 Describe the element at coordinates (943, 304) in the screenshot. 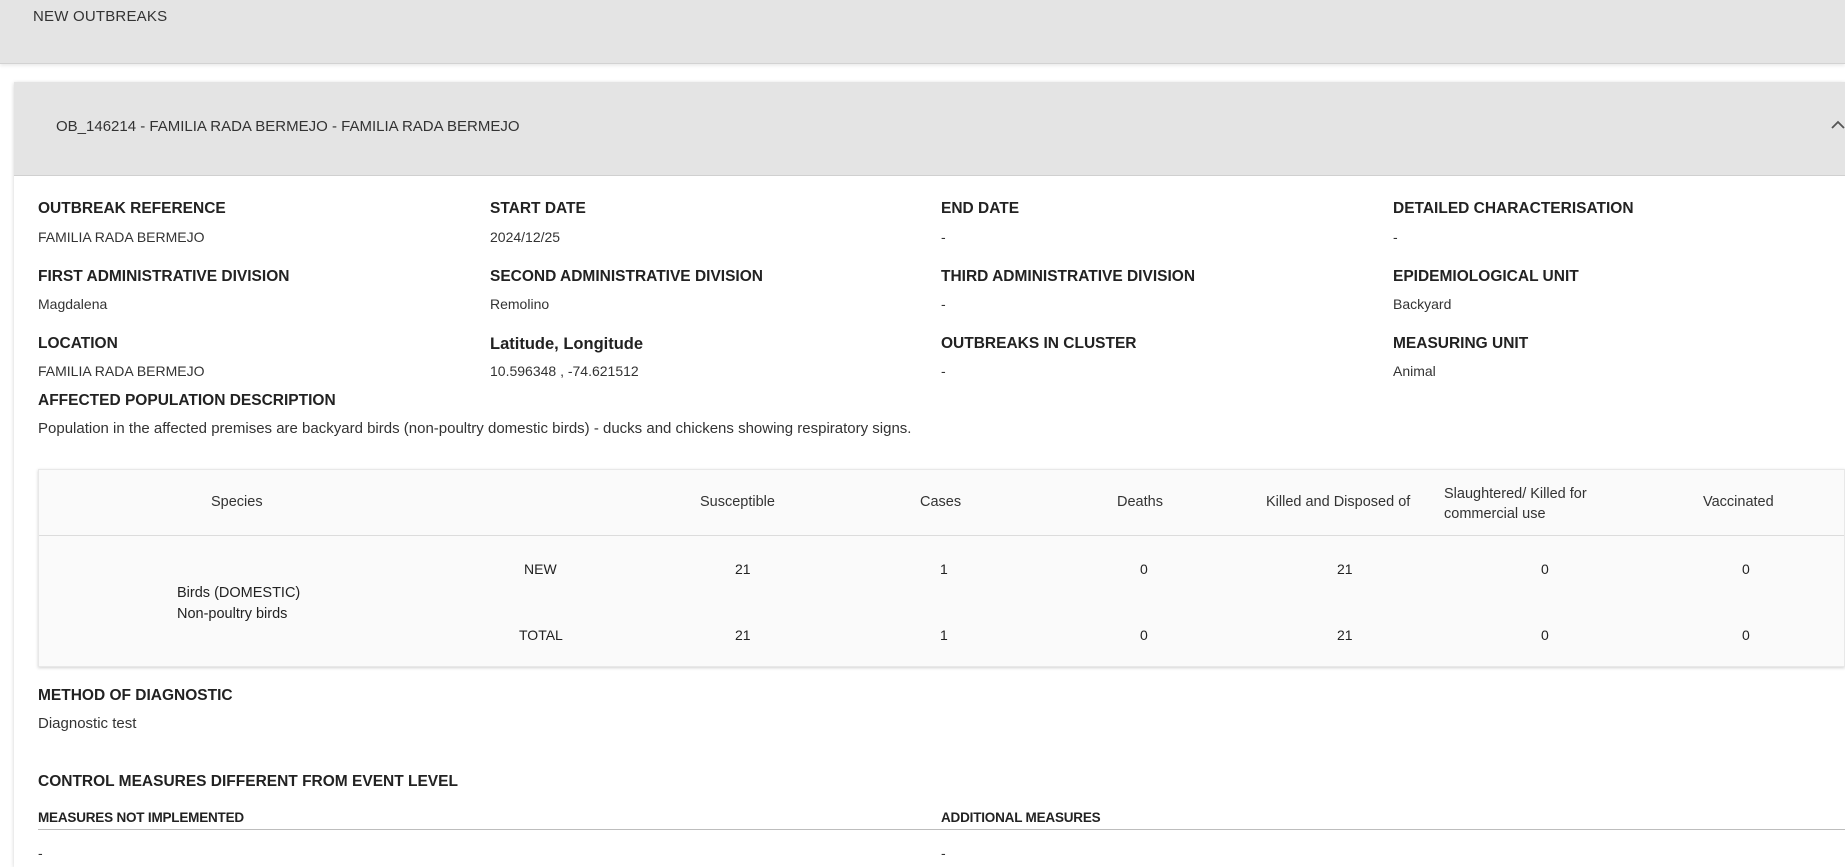

I see `third-admin-division-value: -` at that location.